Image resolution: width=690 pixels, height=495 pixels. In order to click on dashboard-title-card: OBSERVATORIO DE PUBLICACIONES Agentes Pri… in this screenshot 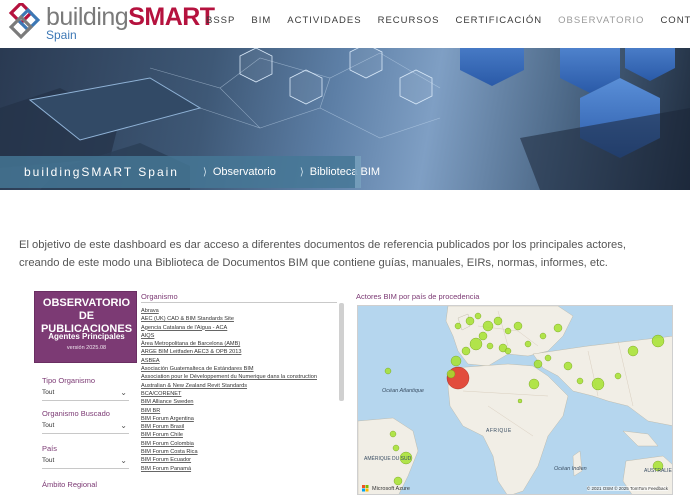, I will do `click(85, 327)`.